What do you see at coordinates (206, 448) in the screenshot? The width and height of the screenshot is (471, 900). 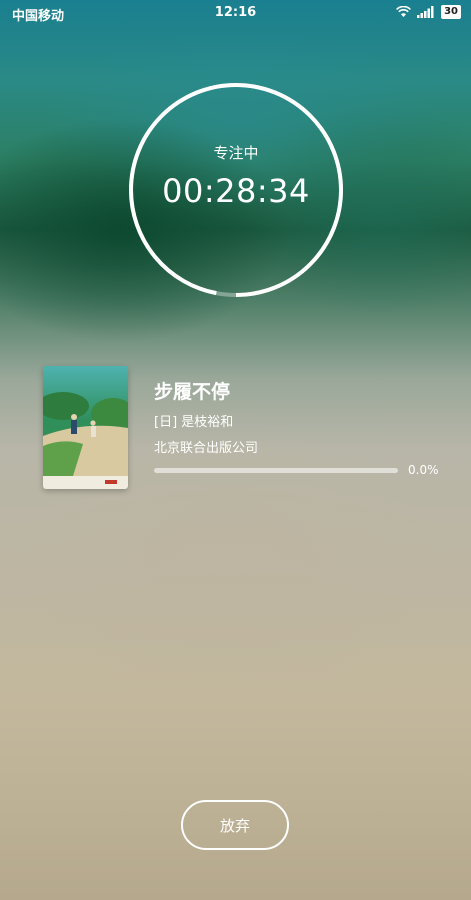 I see `book-publisher: 北京联合出版公司` at bounding box center [206, 448].